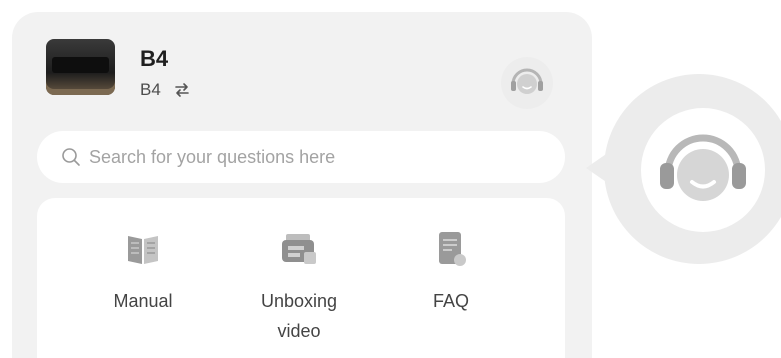  I want to click on faq-label: FAQ, so click(450, 301).